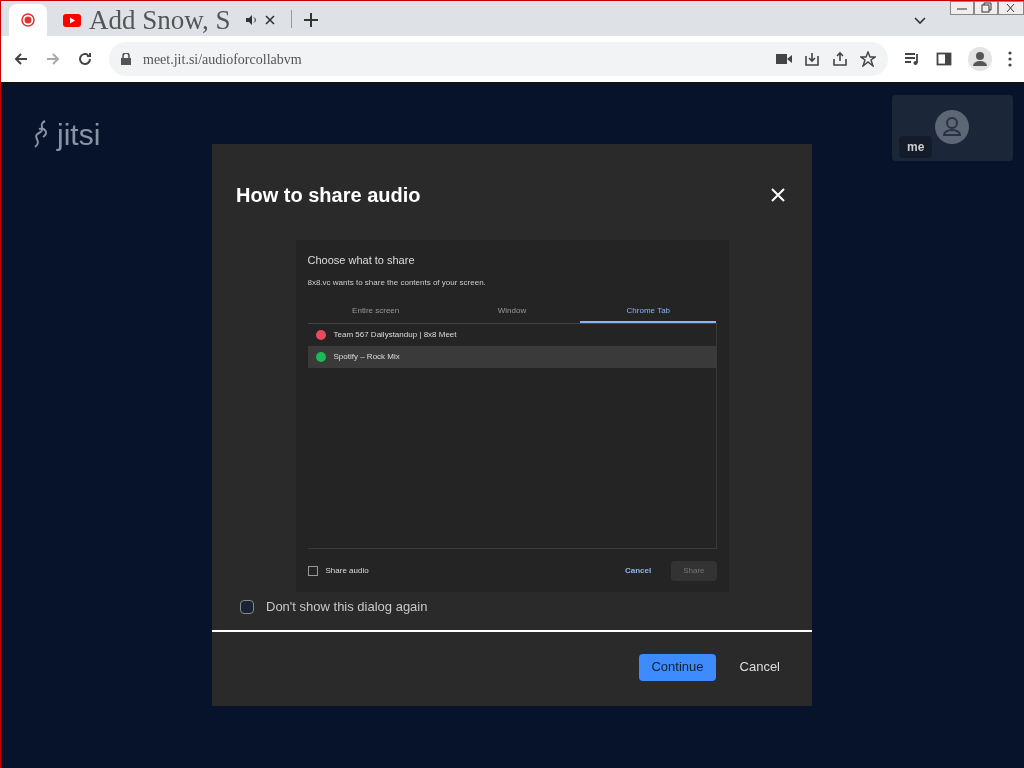 The height and width of the screenshot is (768, 1024). Describe the element at coordinates (944, 59) in the screenshot. I see `side-panel-icon` at that location.